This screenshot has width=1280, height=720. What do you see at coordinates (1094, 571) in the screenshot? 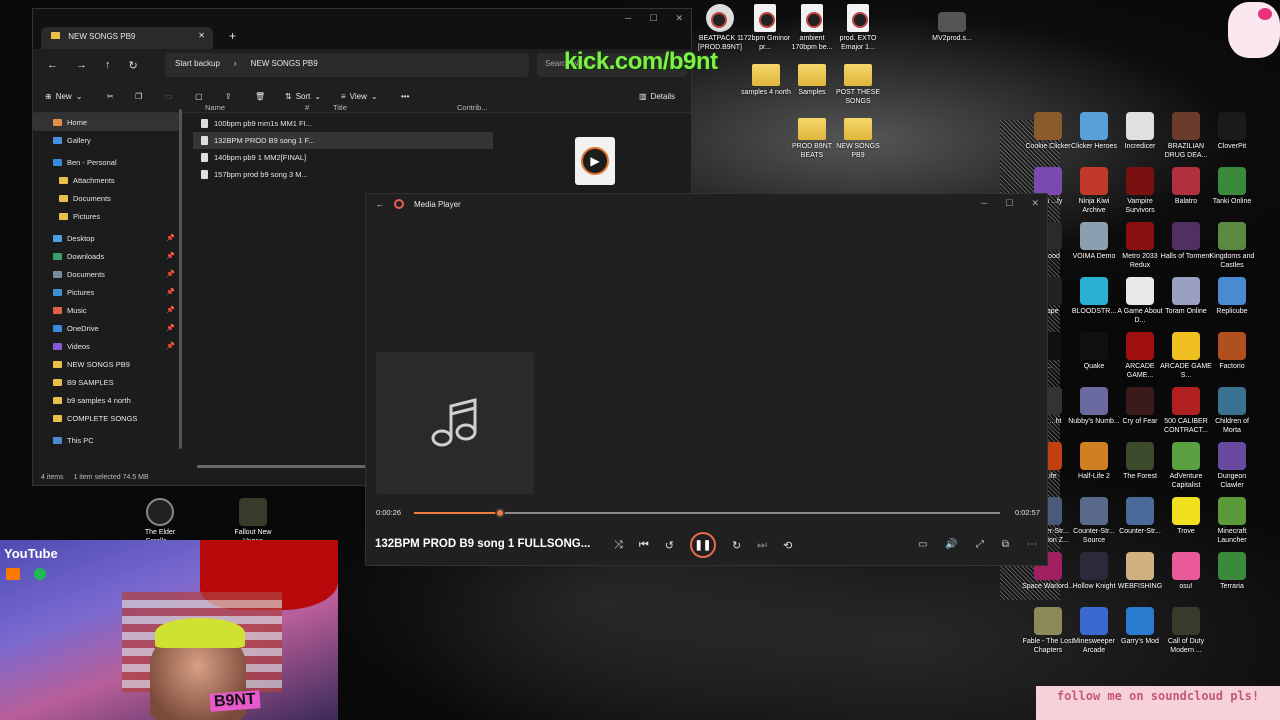
I see `desktop-shortcut: Hollow Knight` at bounding box center [1094, 571].